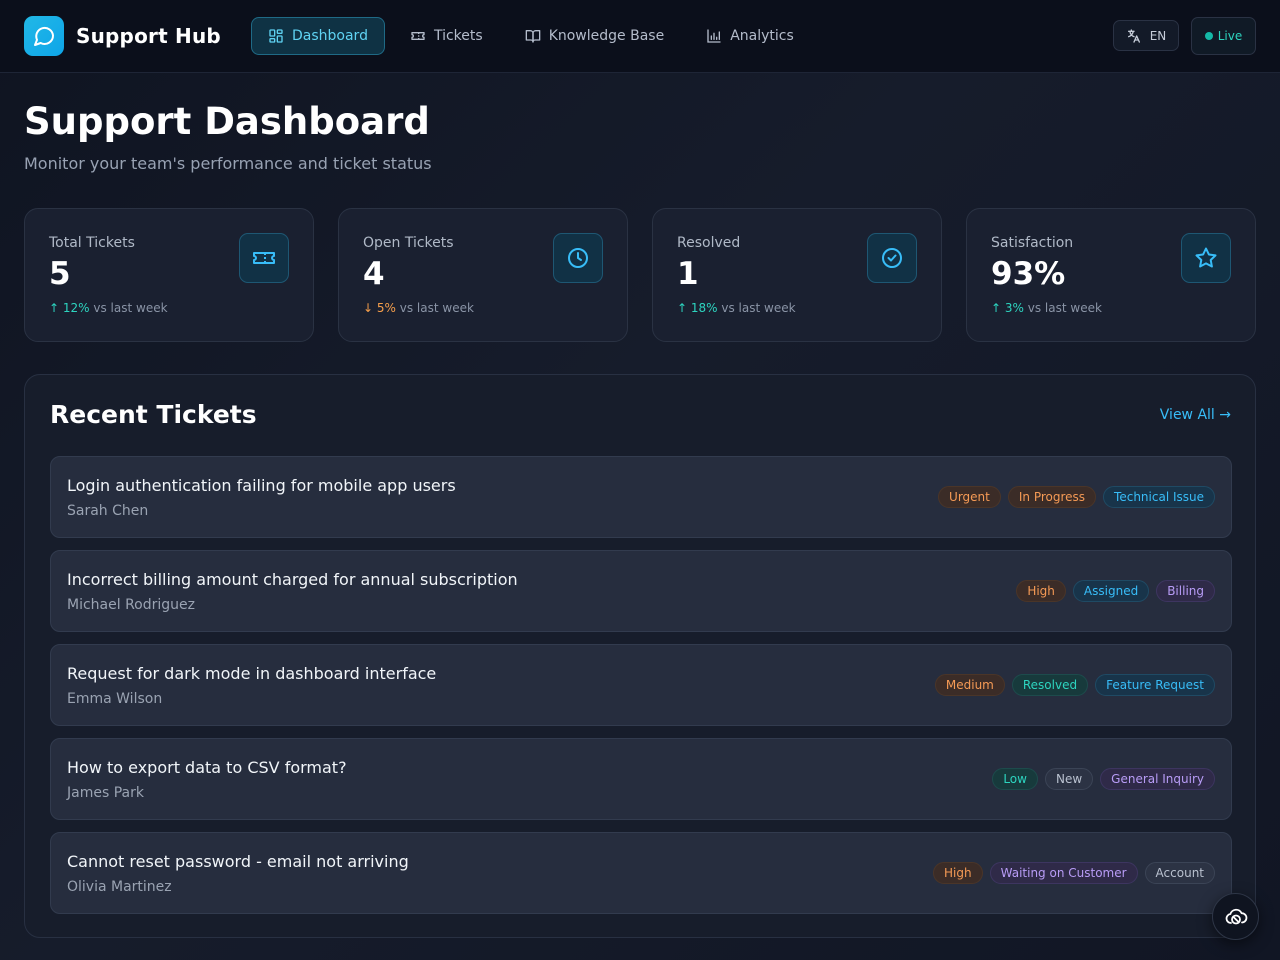 The image size is (1280, 960). What do you see at coordinates (1146, 35) in the screenshot?
I see `language-selector: EN` at bounding box center [1146, 35].